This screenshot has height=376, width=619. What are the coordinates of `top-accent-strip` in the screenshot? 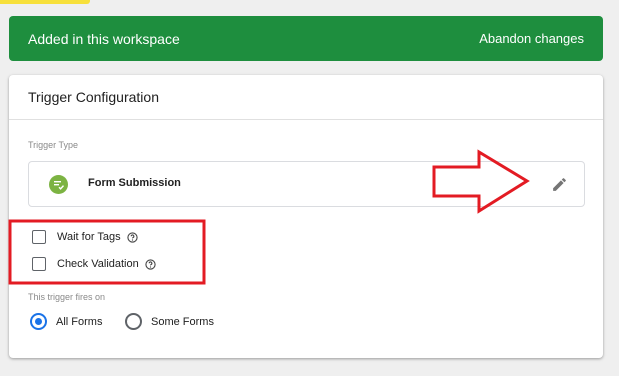 It's located at (45, 2).